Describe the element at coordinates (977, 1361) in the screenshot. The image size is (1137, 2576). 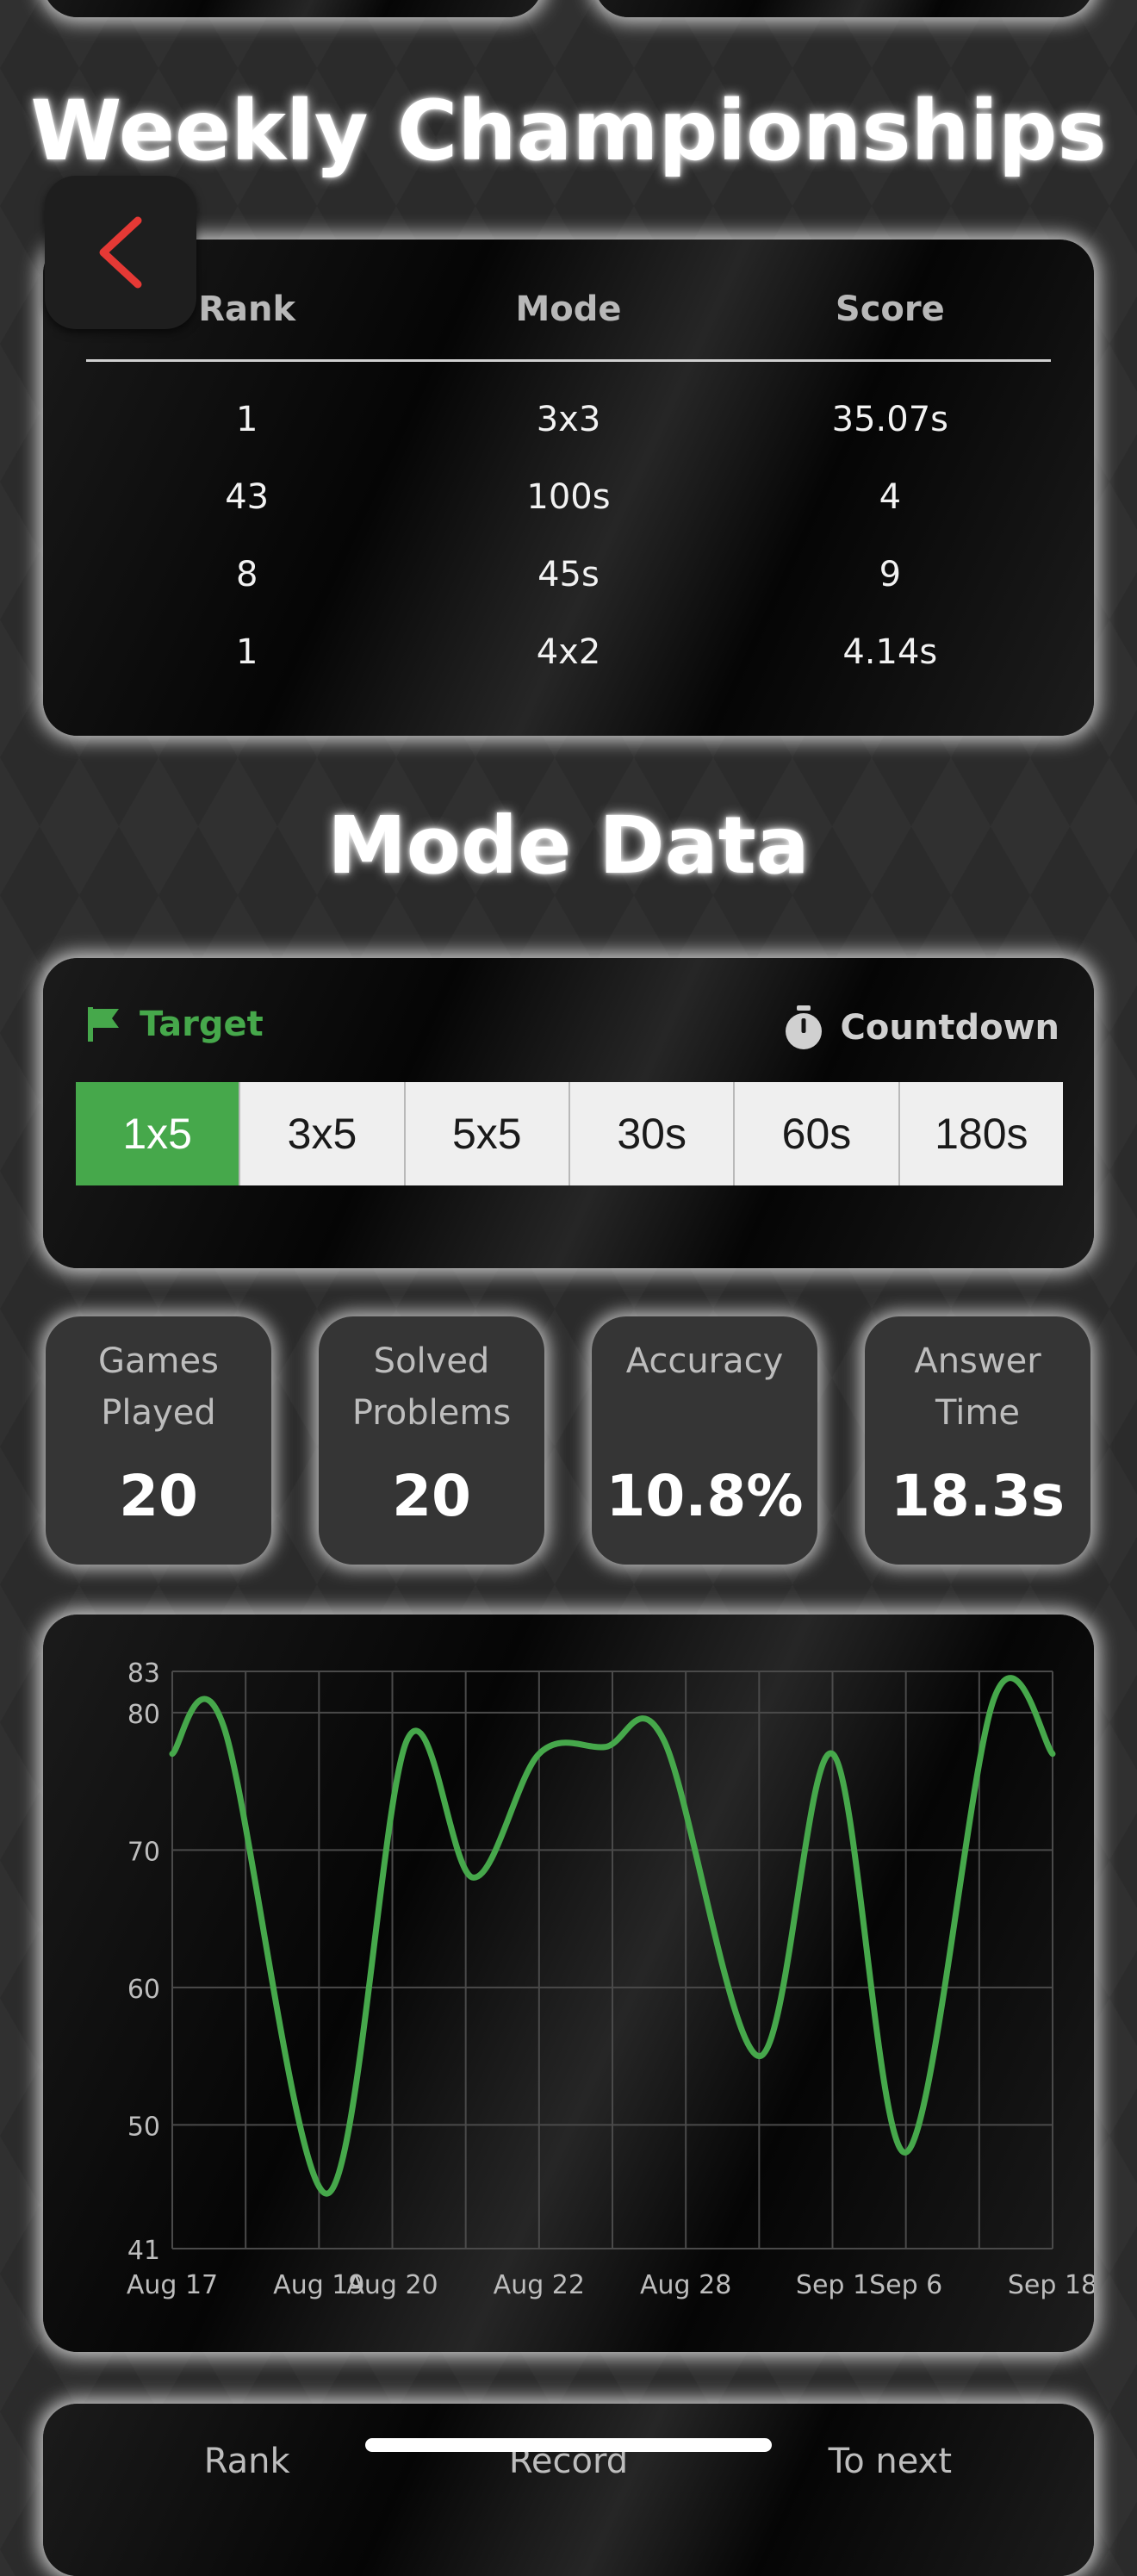
I see `stat-label: Answer` at that location.